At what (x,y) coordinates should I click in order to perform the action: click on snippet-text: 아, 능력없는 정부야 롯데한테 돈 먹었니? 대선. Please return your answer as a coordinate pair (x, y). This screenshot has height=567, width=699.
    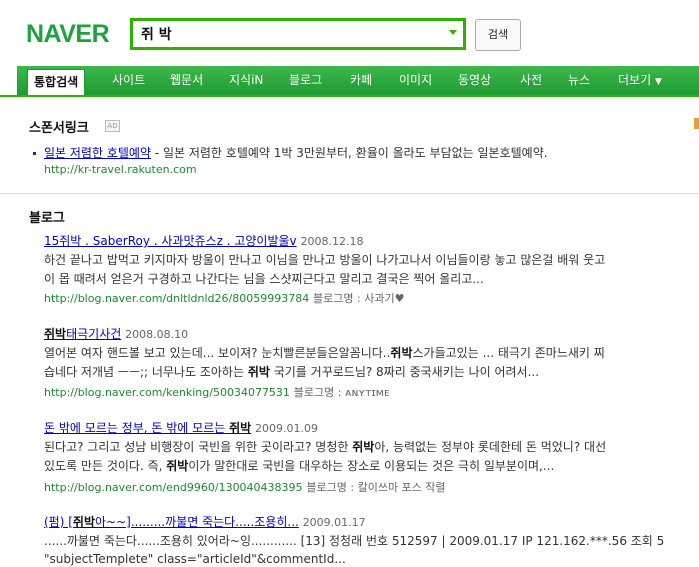
    Looking at the image, I should click on (490, 447).